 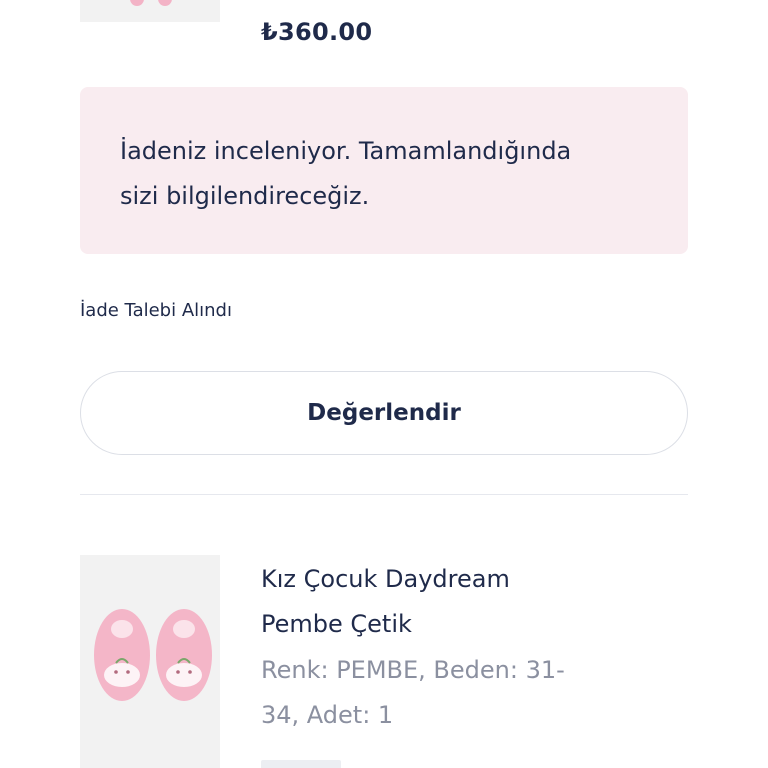 I want to click on previous-product-price: ₺360.00, so click(x=317, y=32).